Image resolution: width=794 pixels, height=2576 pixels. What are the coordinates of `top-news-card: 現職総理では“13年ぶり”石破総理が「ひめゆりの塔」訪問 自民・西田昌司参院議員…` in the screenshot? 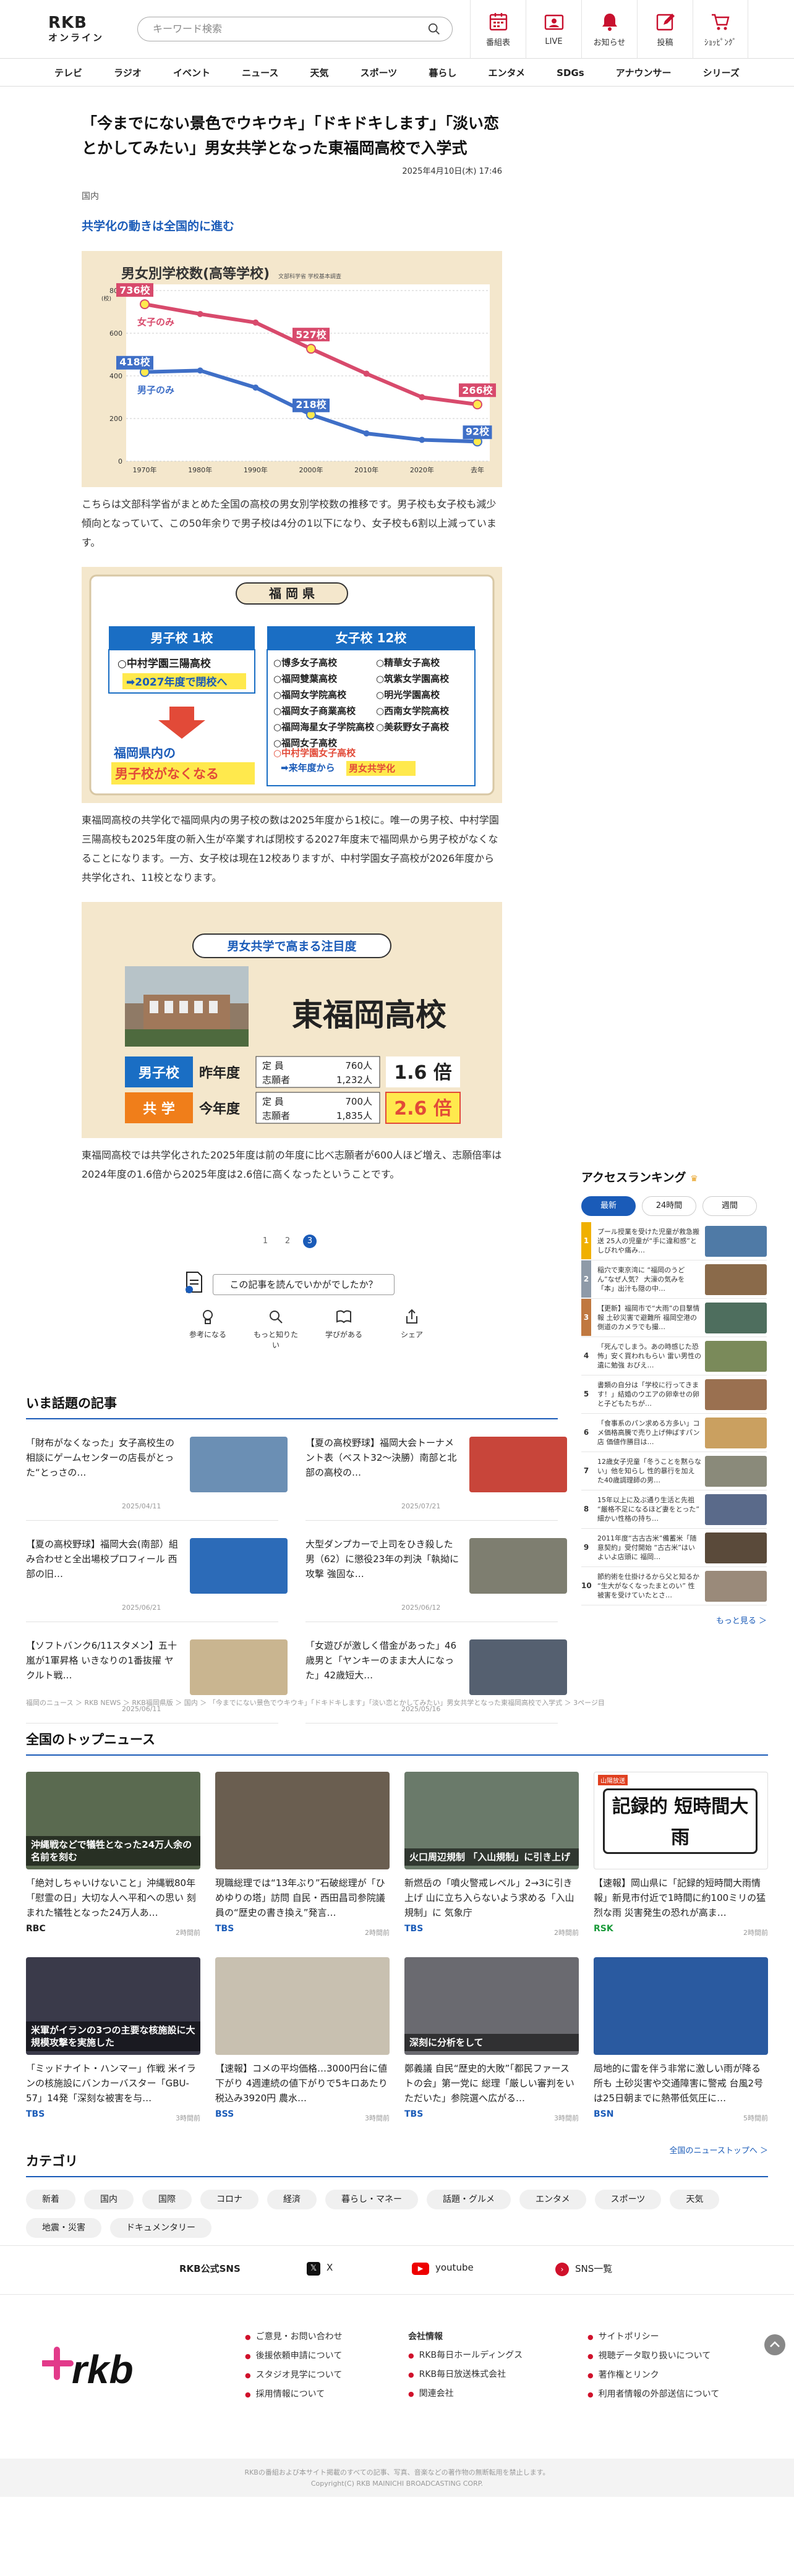 It's located at (302, 1864).